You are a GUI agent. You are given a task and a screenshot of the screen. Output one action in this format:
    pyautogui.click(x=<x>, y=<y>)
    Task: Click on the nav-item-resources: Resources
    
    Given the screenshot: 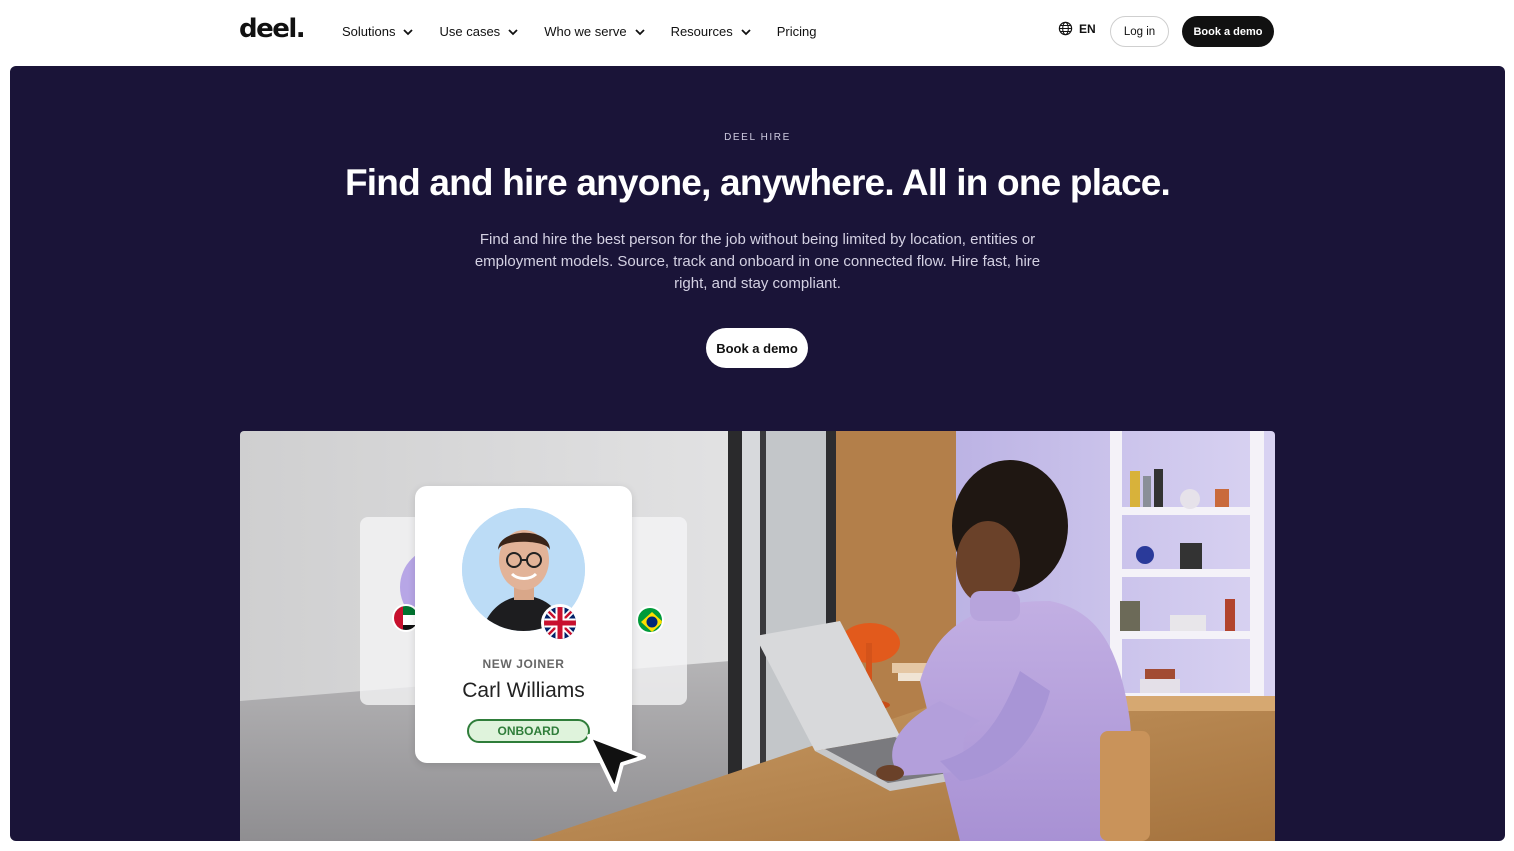 What is the action you would take?
    pyautogui.click(x=711, y=31)
    